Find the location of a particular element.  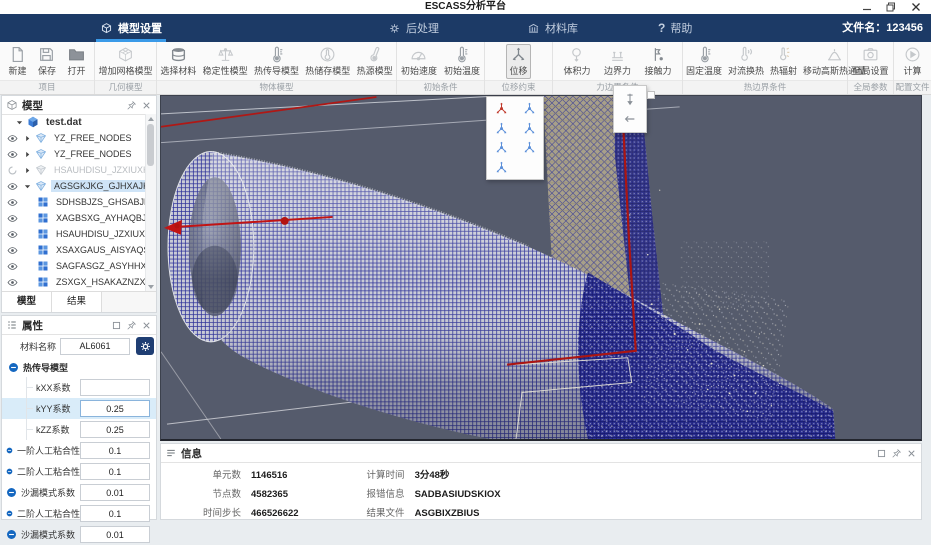

tree-row: XAGBSXG_AYHAQBJ is located at coordinates (74, 218).